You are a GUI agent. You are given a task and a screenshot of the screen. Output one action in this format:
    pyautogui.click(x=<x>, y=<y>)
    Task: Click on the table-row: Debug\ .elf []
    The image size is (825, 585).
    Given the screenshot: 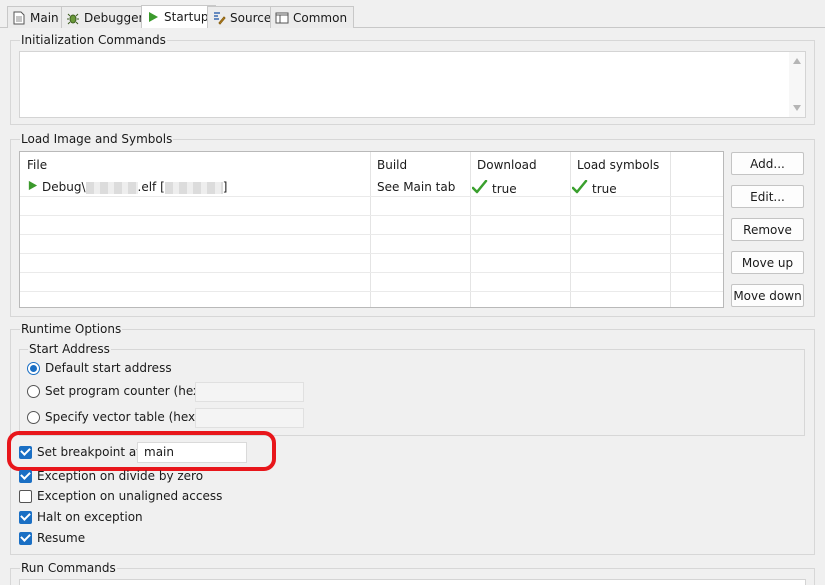 What is the action you would take?
    pyautogui.click(x=127, y=187)
    